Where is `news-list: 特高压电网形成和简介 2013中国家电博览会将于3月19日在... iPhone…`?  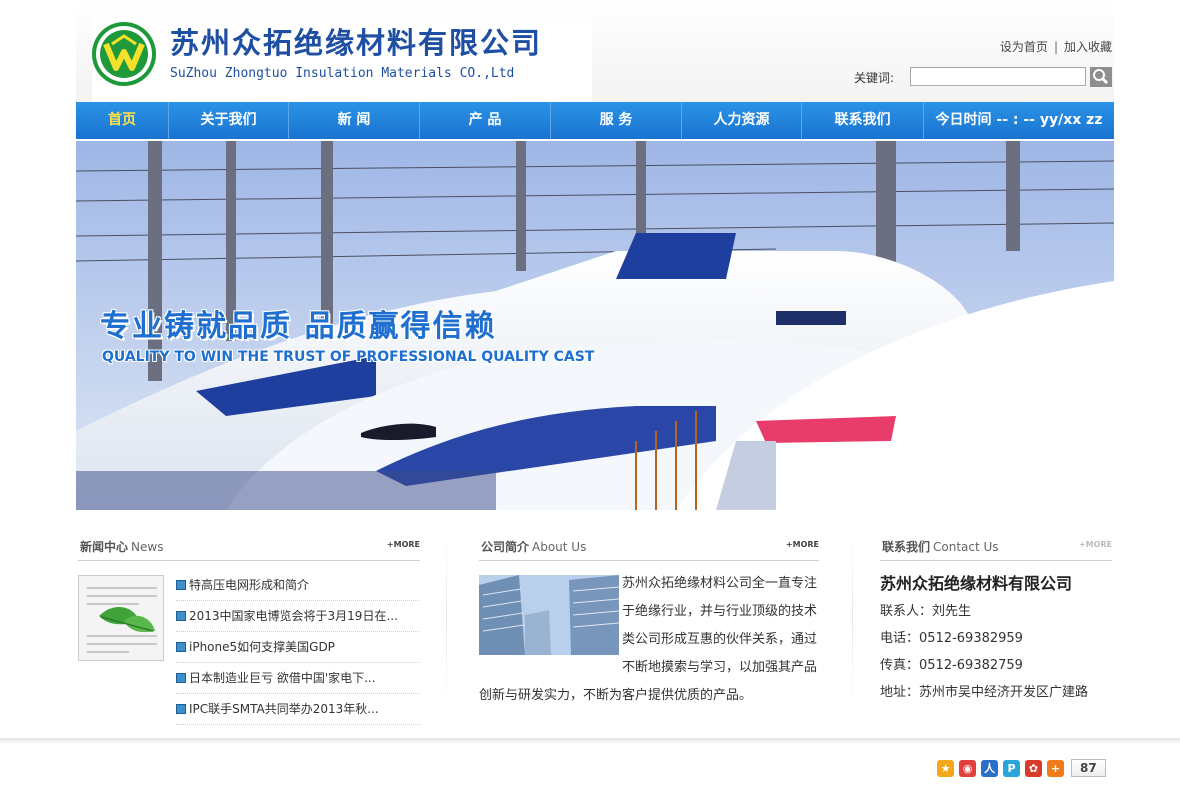
news-list: 特高压电网形成和简介 2013中国家电博览会将于3月19日在... iPhone… is located at coordinates (298, 647).